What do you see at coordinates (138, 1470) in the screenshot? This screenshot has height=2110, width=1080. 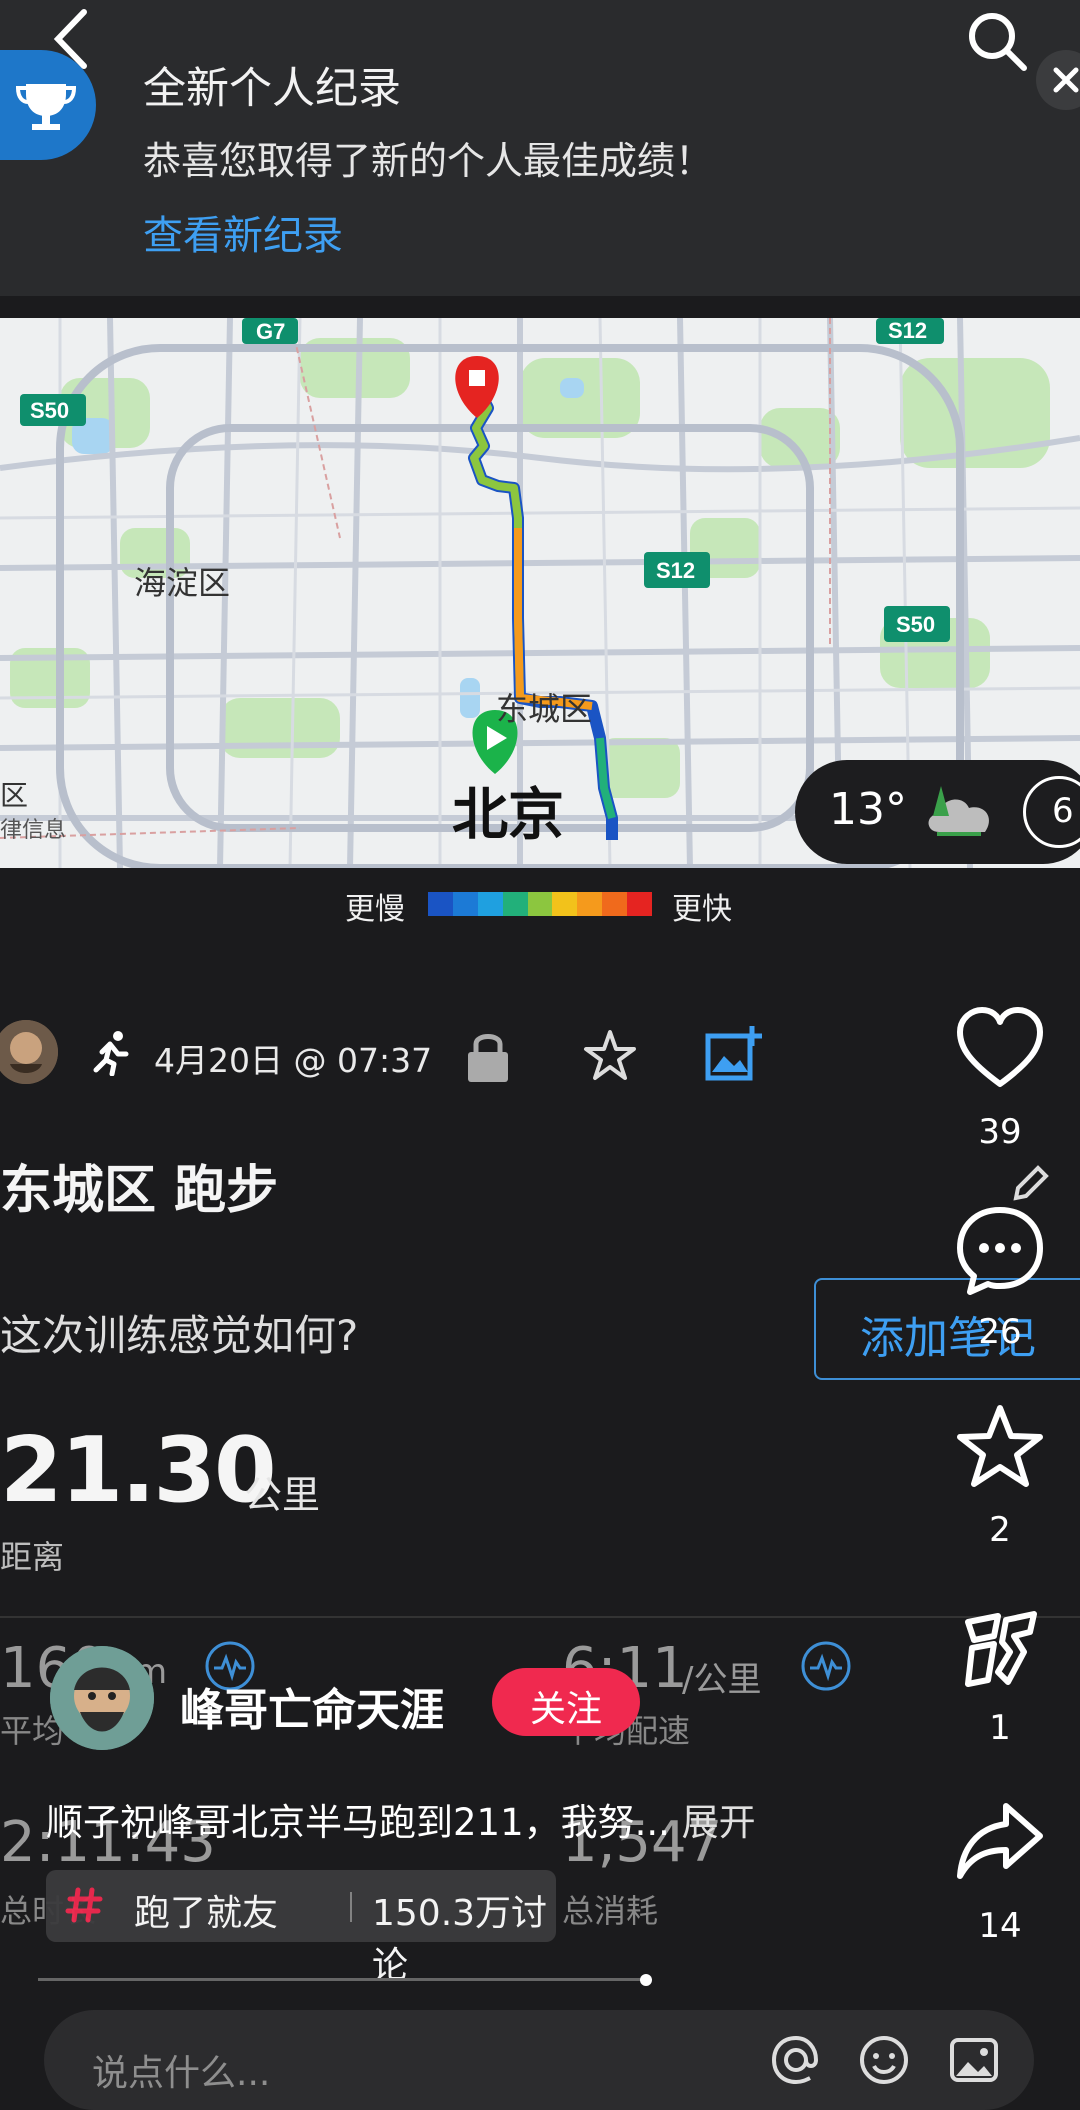 I see `distance-value: 21.30` at bounding box center [138, 1470].